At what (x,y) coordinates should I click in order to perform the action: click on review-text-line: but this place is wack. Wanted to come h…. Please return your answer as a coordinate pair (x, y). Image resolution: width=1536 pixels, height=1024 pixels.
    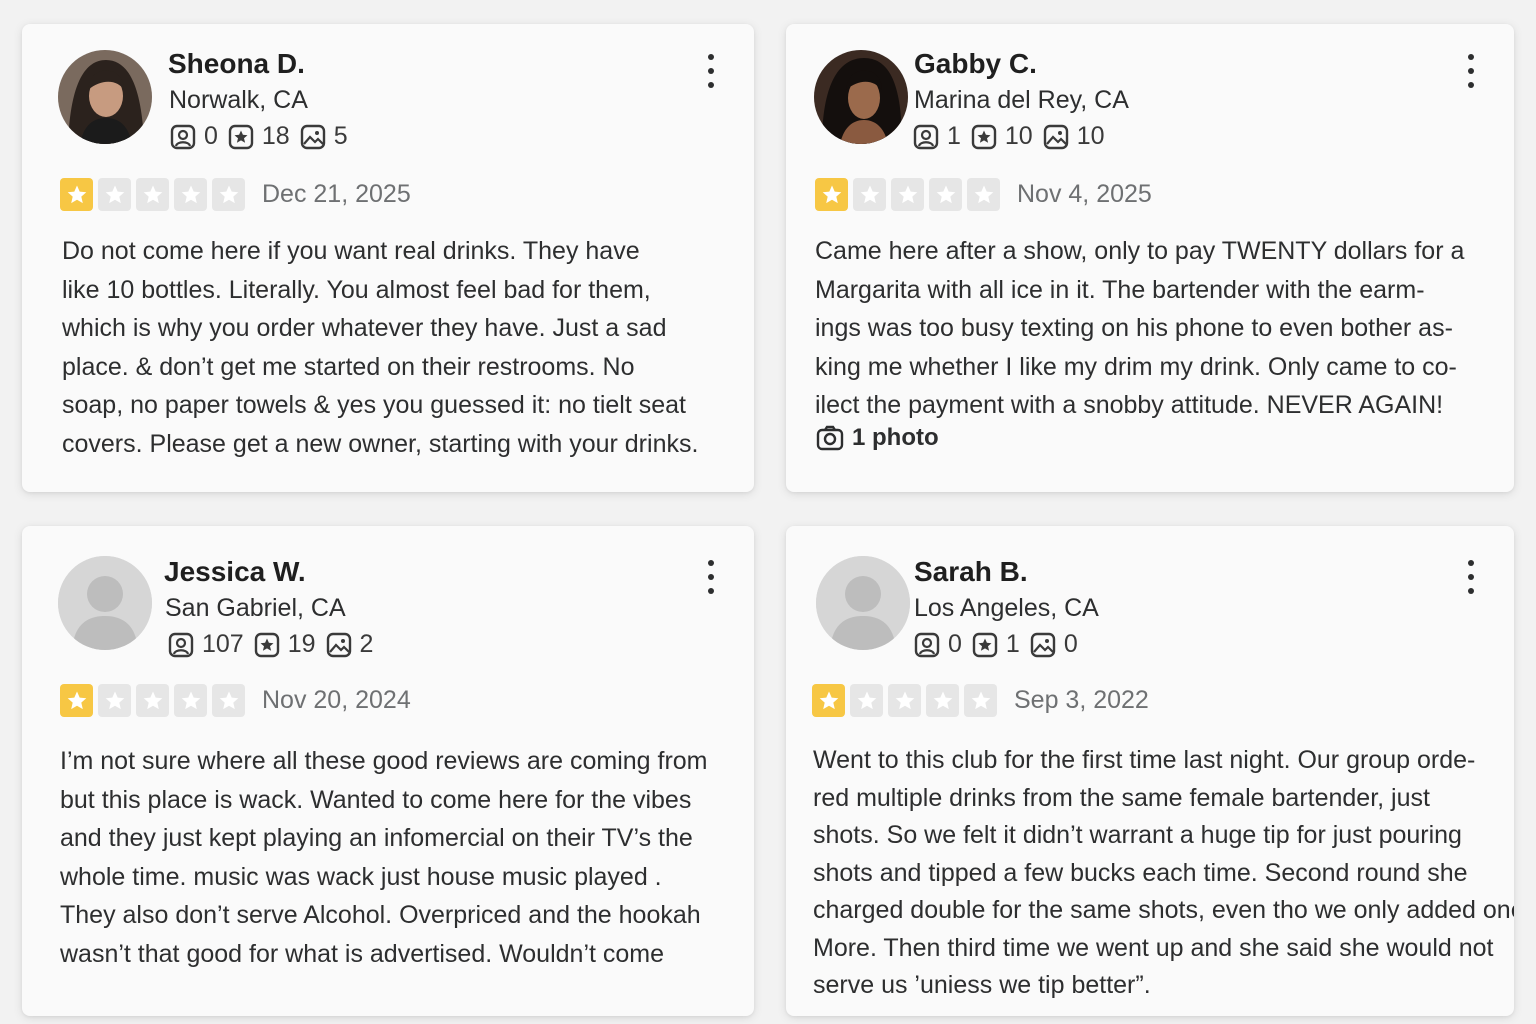
    Looking at the image, I should click on (376, 799).